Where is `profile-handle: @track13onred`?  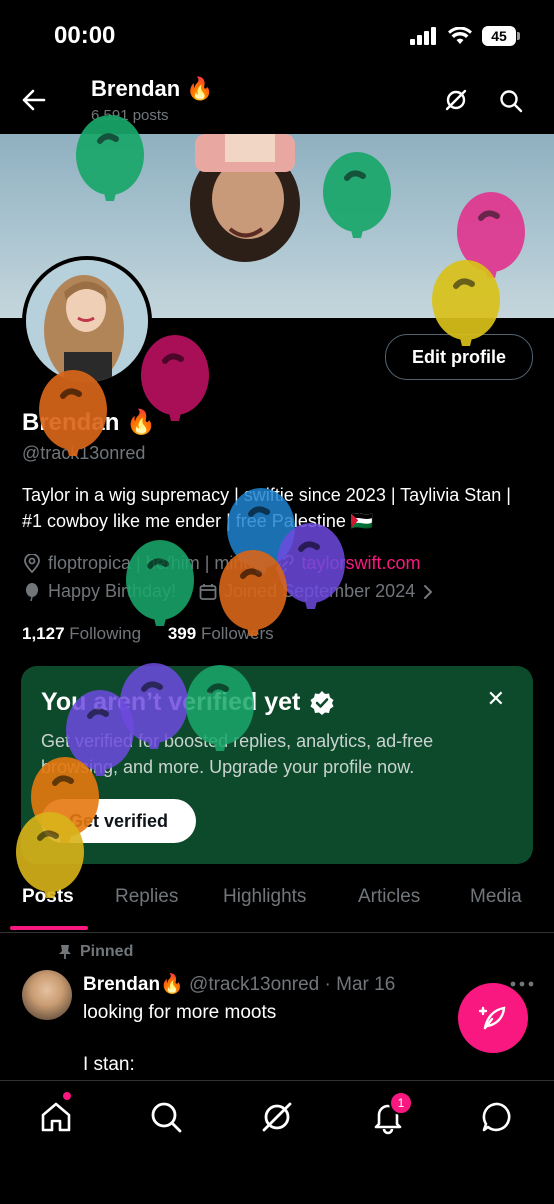
profile-handle: @track13onred is located at coordinates (84, 453).